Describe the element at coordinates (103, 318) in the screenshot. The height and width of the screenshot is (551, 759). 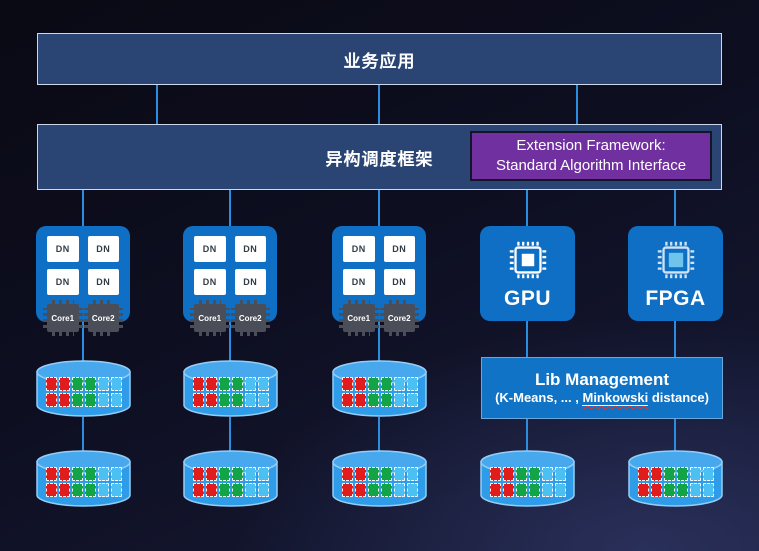
I see `core-chip-icon: Core2` at that location.